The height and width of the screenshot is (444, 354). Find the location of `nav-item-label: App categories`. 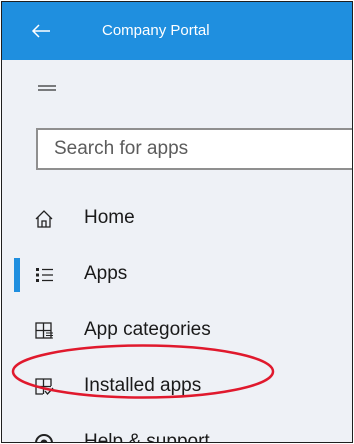

nav-item-label: App categories is located at coordinates (147, 329).